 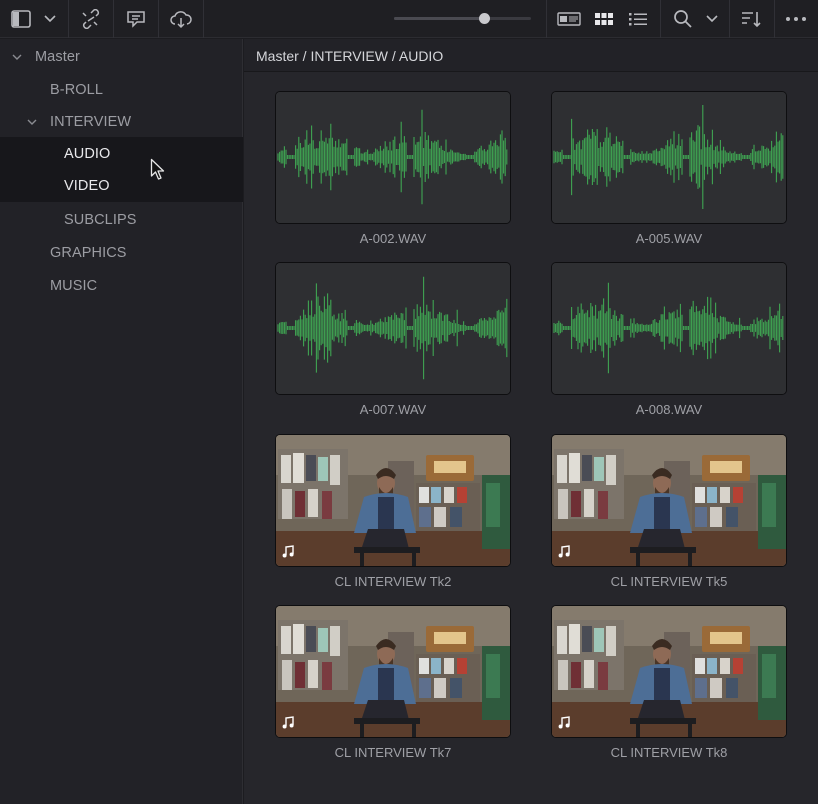 I want to click on clip-name: A-007.WAV, so click(x=393, y=409).